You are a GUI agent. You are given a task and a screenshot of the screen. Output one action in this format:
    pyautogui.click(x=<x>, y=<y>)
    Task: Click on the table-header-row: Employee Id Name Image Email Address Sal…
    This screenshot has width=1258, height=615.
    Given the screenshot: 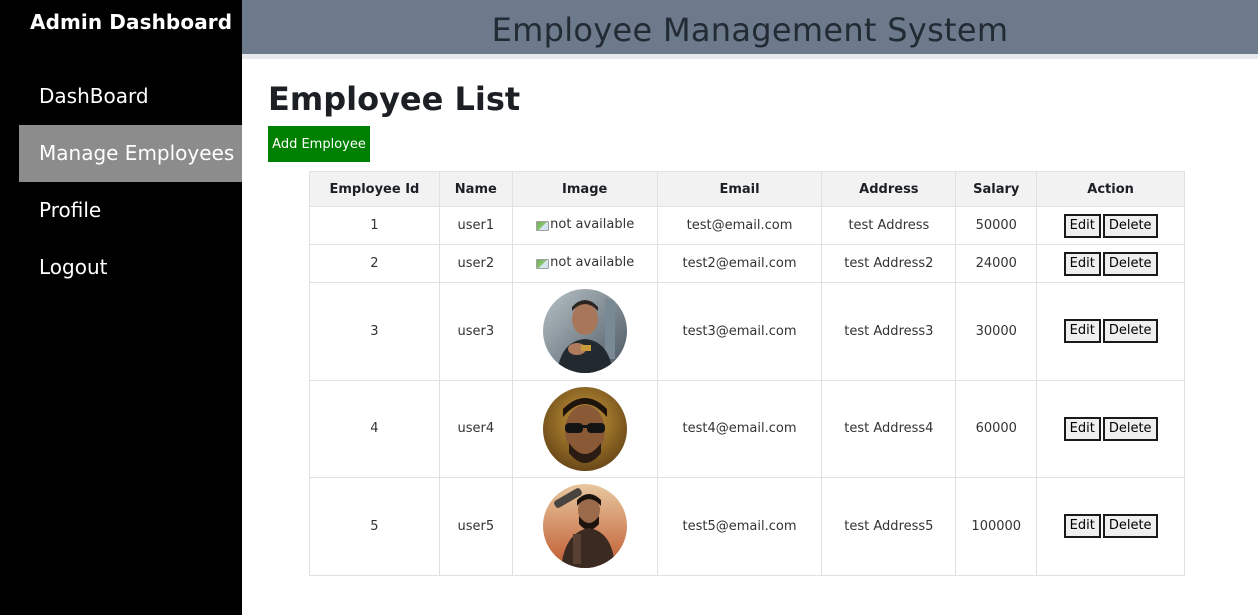 What is the action you would take?
    pyautogui.click(x=747, y=189)
    